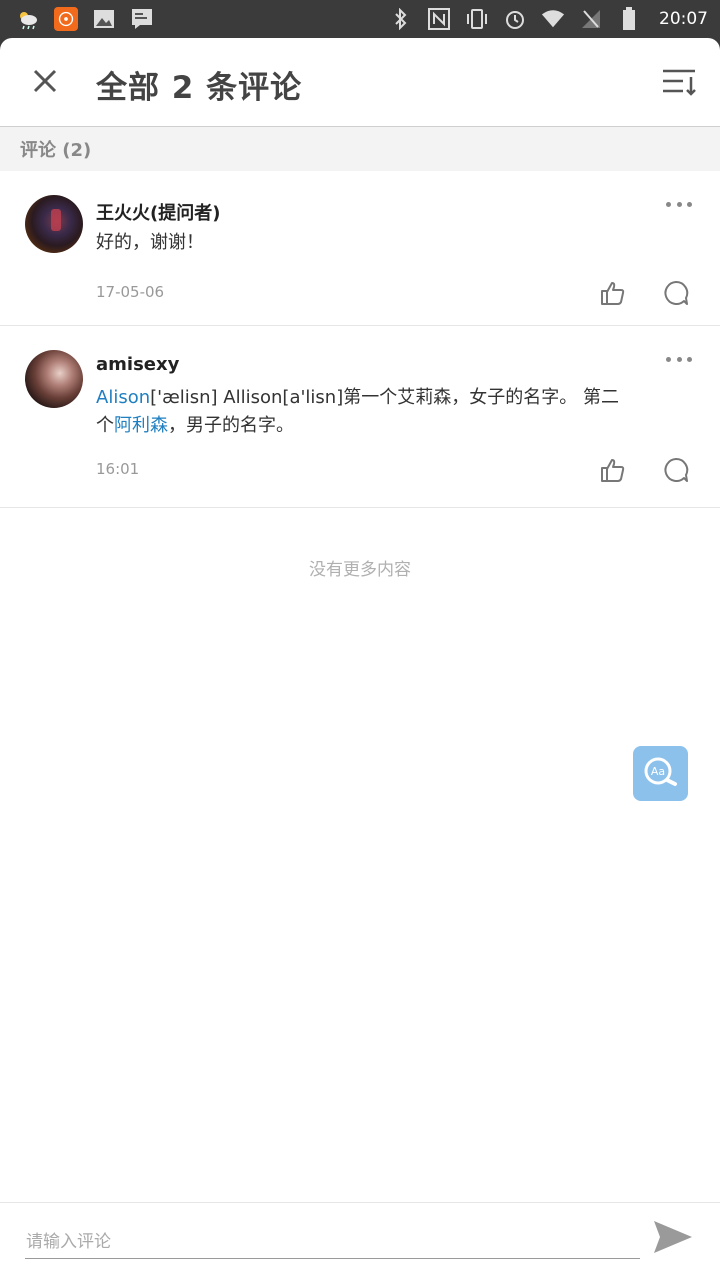  Describe the element at coordinates (199, 88) in the screenshot. I see `page-title: 全部 2 条评论` at that location.